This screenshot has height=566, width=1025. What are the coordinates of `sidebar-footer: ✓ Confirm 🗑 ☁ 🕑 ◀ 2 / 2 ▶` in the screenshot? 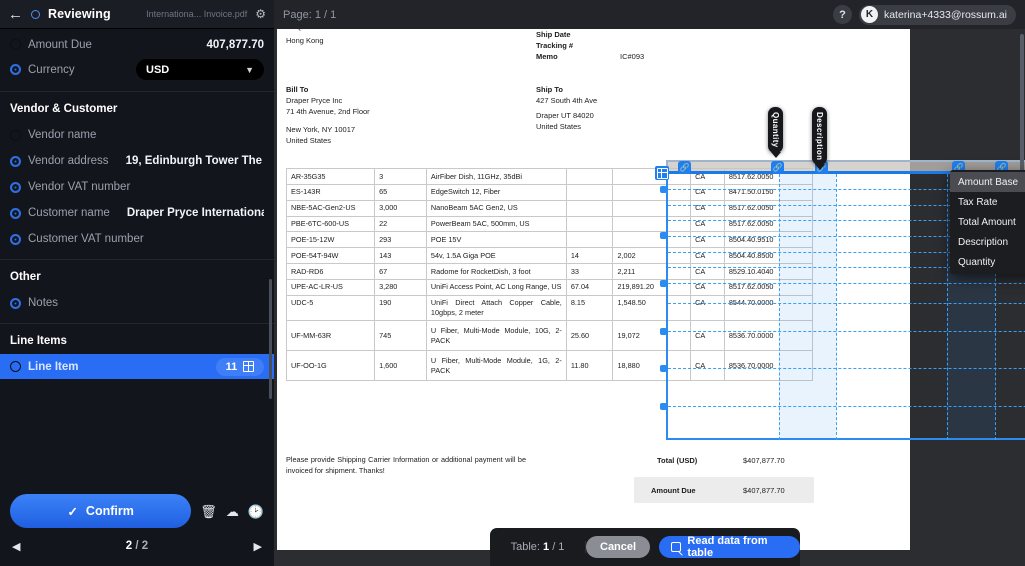 It's located at (137, 526).